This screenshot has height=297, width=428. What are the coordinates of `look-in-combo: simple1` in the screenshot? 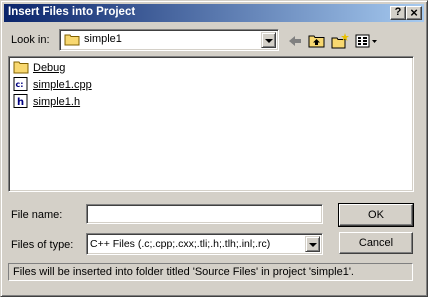 It's located at (169, 40).